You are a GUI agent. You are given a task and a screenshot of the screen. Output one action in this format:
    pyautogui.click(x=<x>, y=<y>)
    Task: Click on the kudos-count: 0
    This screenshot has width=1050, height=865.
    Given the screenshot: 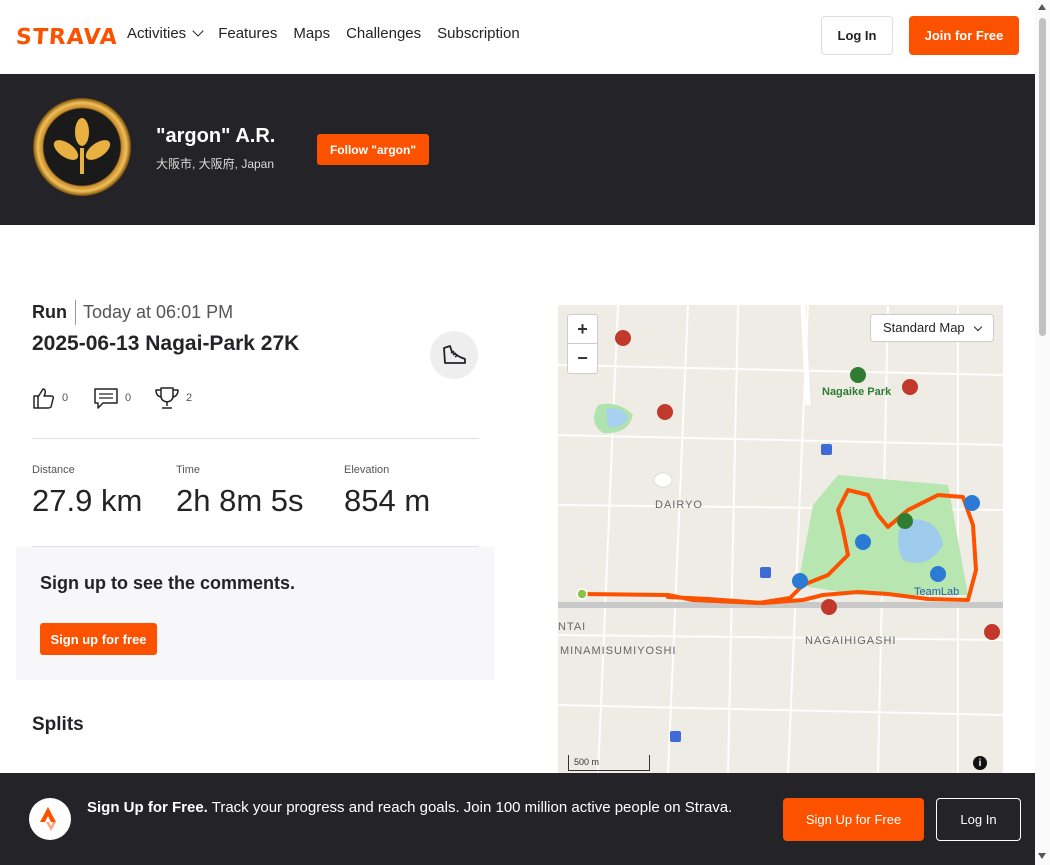 What is the action you would take?
    pyautogui.click(x=65, y=398)
    